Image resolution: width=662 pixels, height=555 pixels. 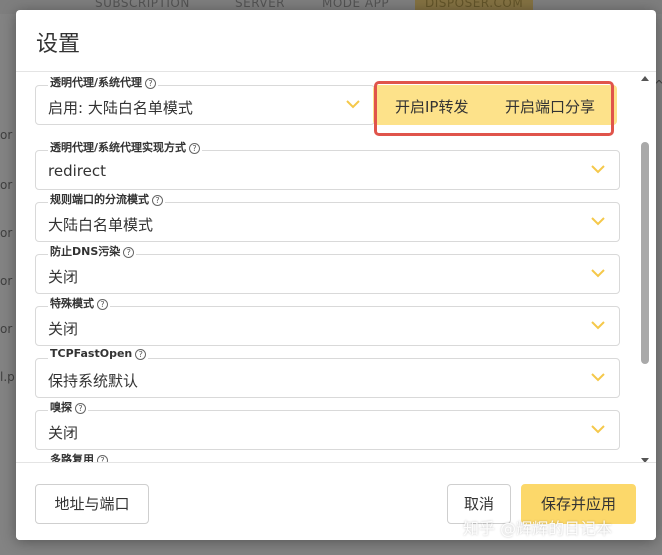 I want to click on rule-port-mode-select: 规则端口的分流模式? 大陆白名单模式, so click(x=327, y=216).